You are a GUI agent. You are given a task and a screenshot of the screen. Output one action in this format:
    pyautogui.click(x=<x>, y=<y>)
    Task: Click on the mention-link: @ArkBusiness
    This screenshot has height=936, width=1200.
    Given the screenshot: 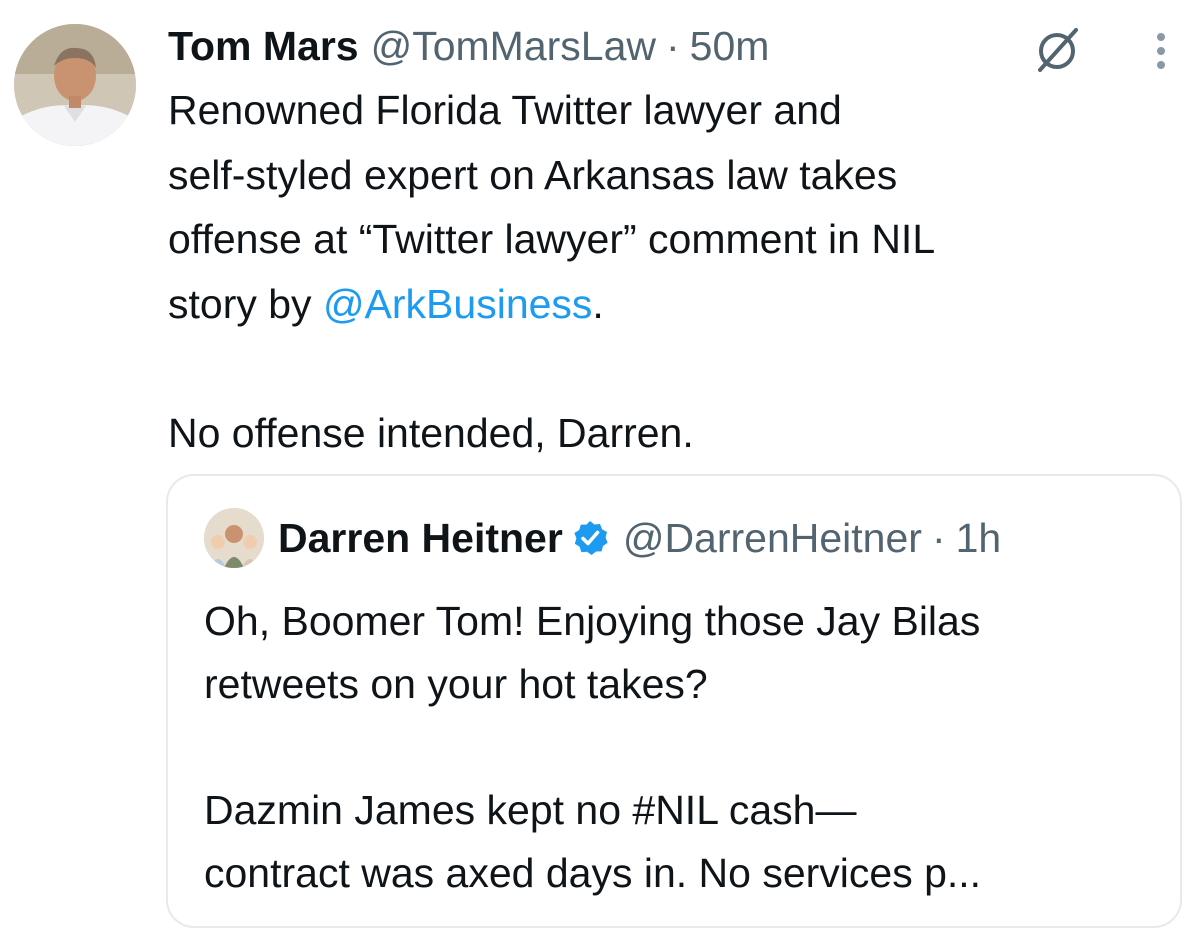 What is the action you would take?
    pyautogui.click(x=457, y=304)
    